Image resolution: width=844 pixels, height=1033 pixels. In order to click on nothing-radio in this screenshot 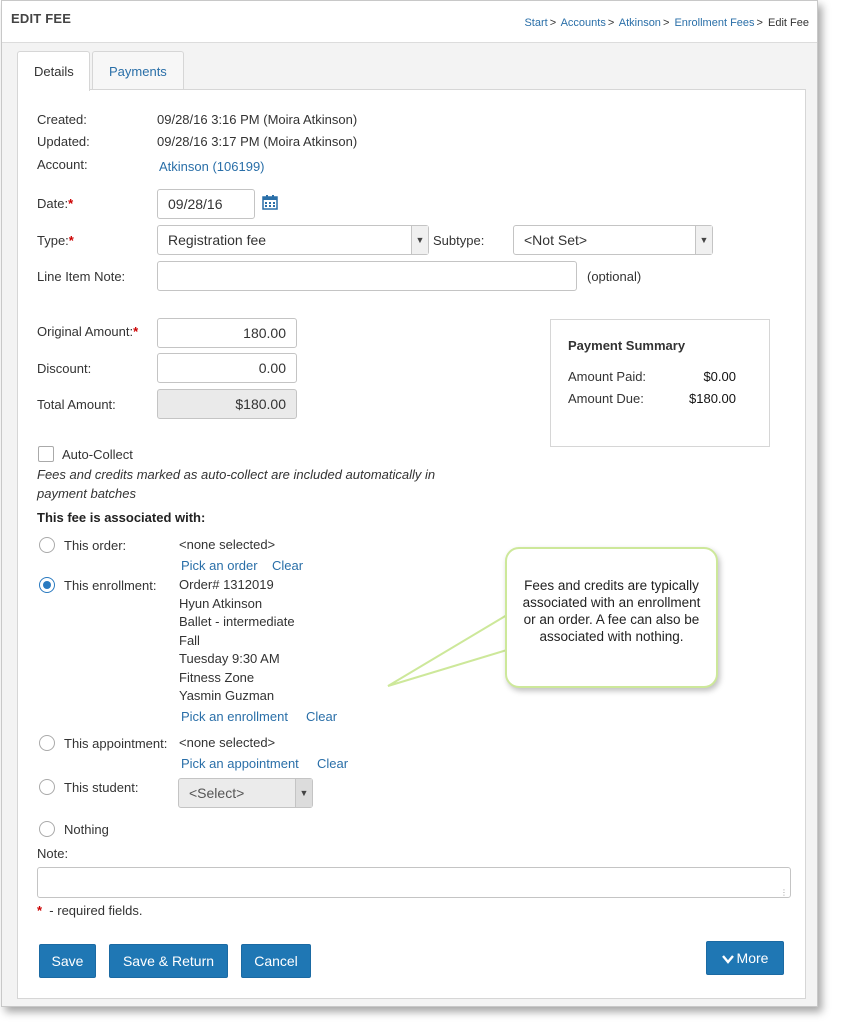, I will do `click(47, 829)`.